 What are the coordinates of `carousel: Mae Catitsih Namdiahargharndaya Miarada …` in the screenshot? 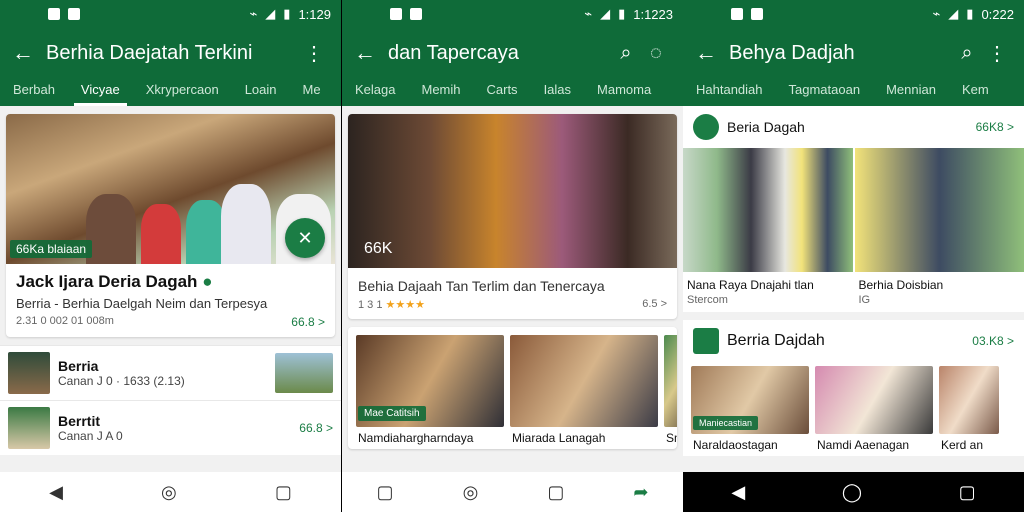 It's located at (512, 388).